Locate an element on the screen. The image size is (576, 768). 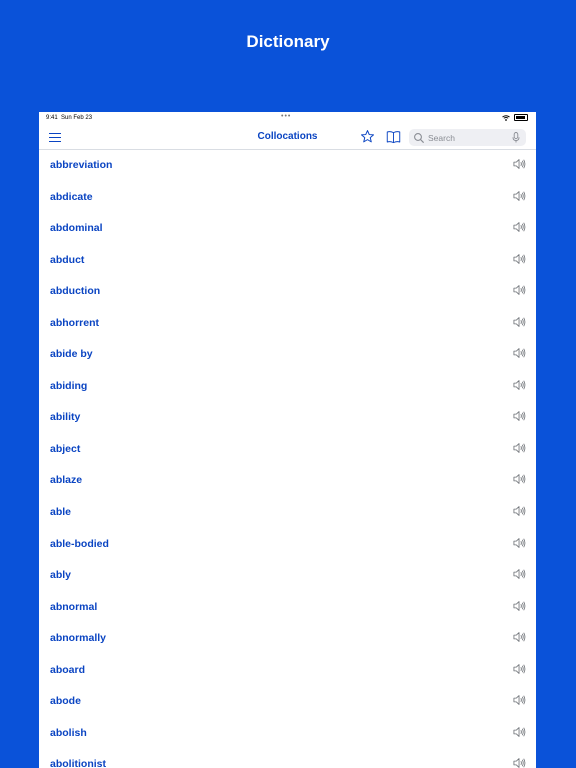
list-item: aboard is located at coordinates (287, 671).